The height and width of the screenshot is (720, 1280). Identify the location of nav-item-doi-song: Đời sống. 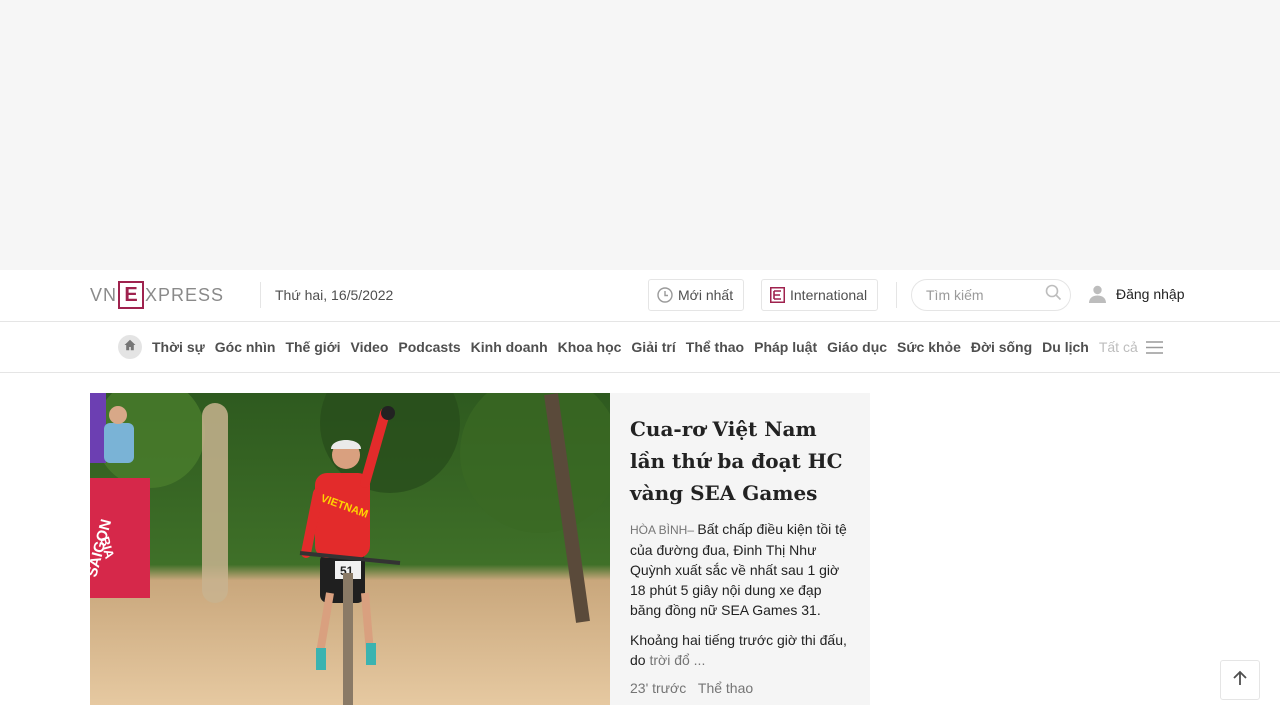
(1001, 347).